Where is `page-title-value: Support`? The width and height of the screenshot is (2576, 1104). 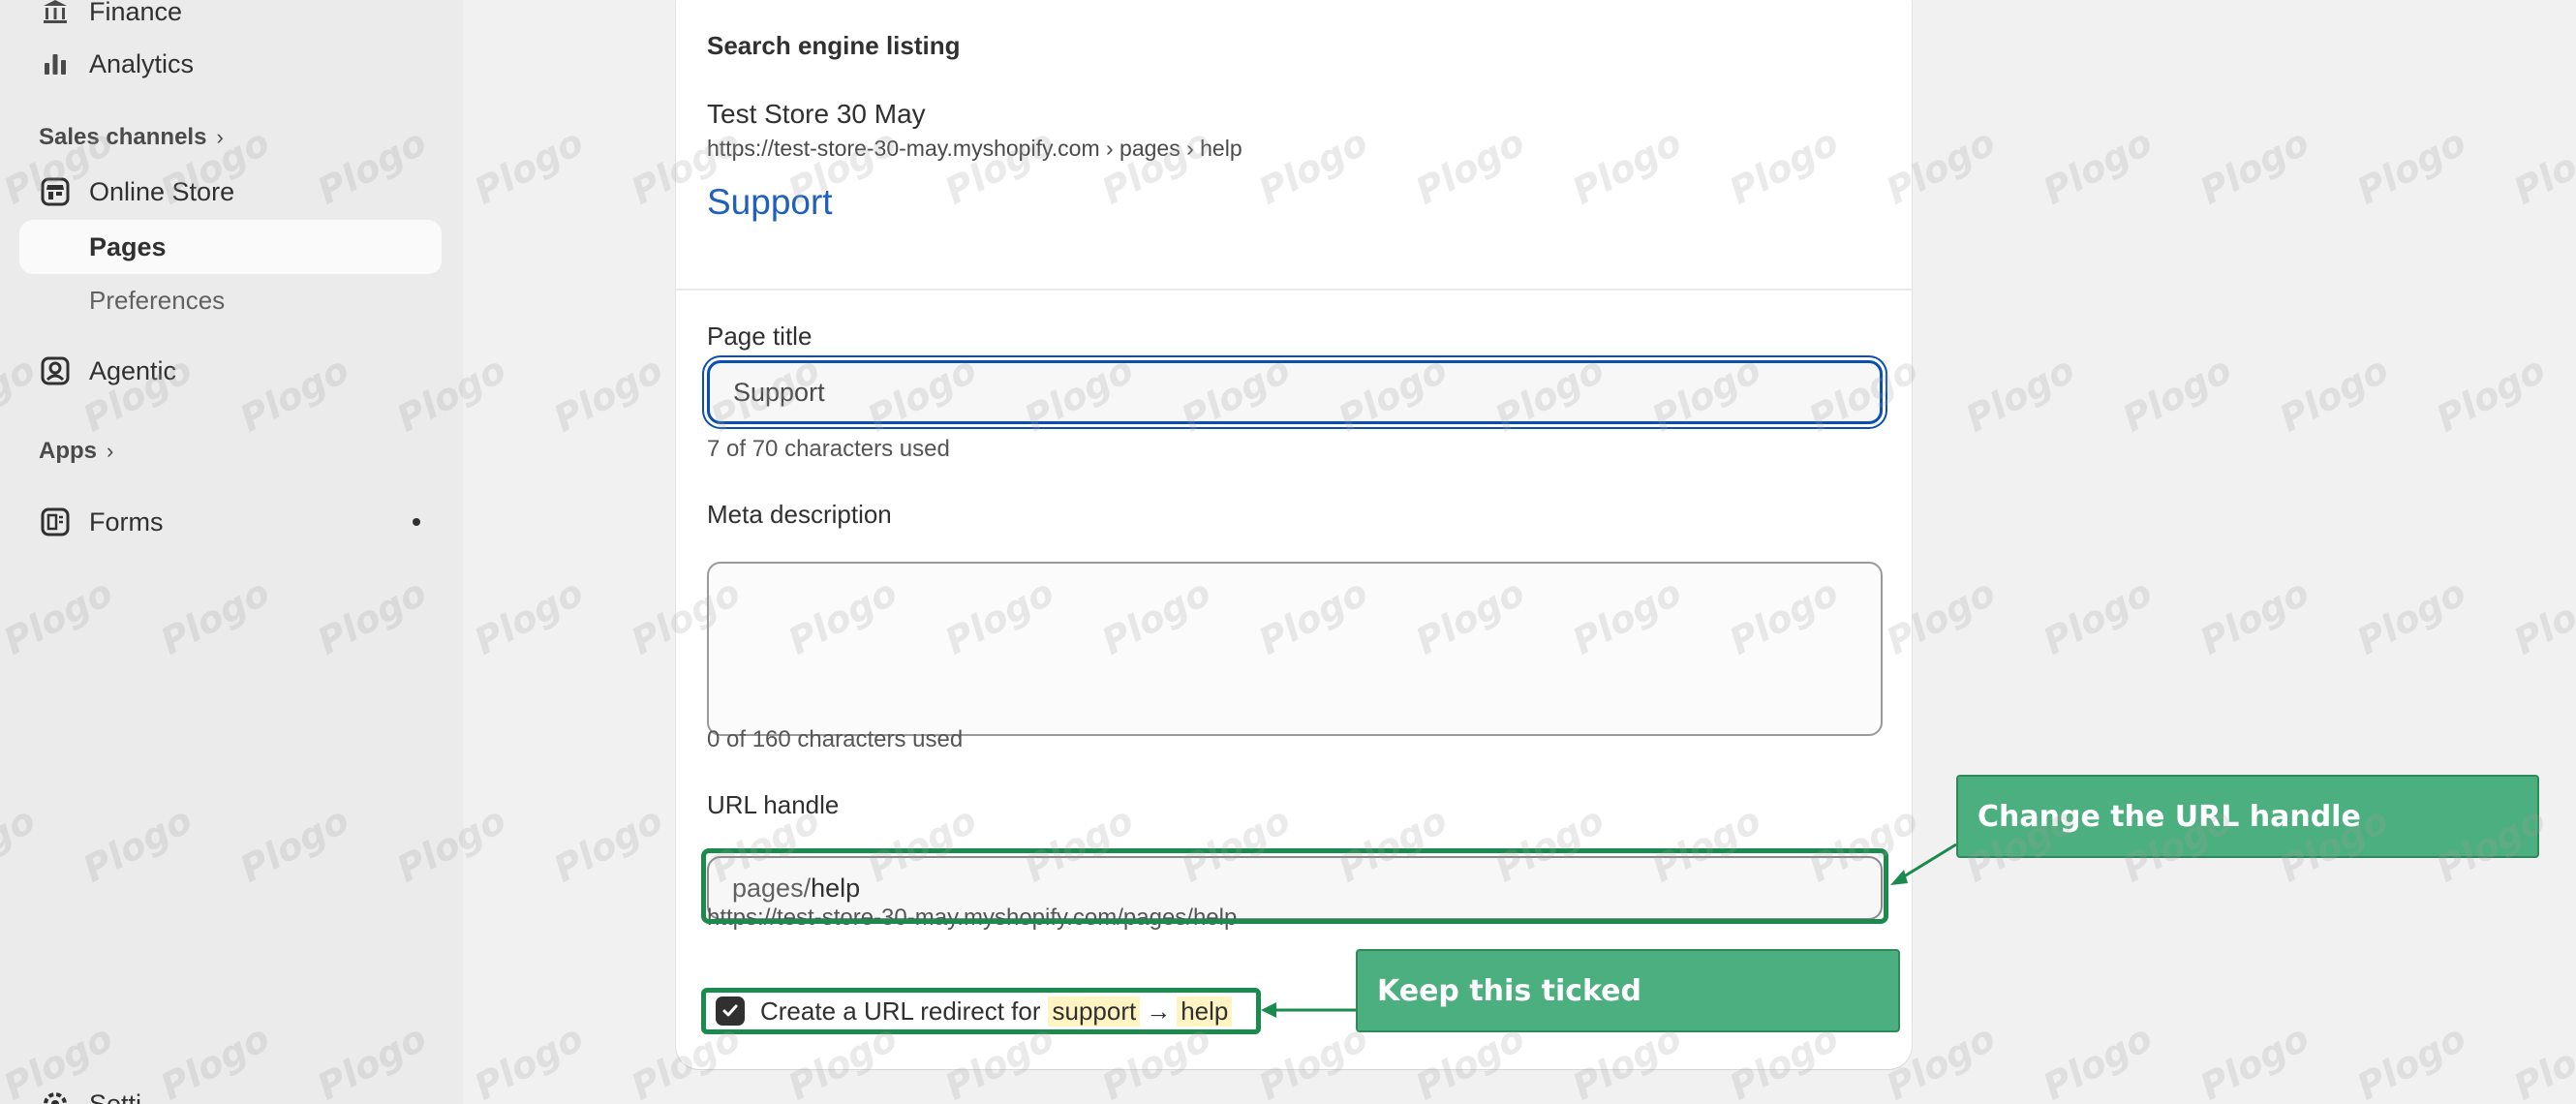 page-title-value: Support is located at coordinates (779, 392).